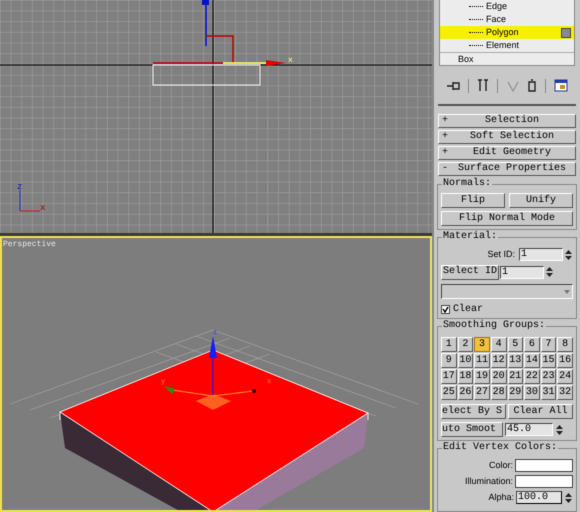 The image size is (580, 512). What do you see at coordinates (488, 481) in the screenshot?
I see `vertex-color-label: Illumination:` at bounding box center [488, 481].